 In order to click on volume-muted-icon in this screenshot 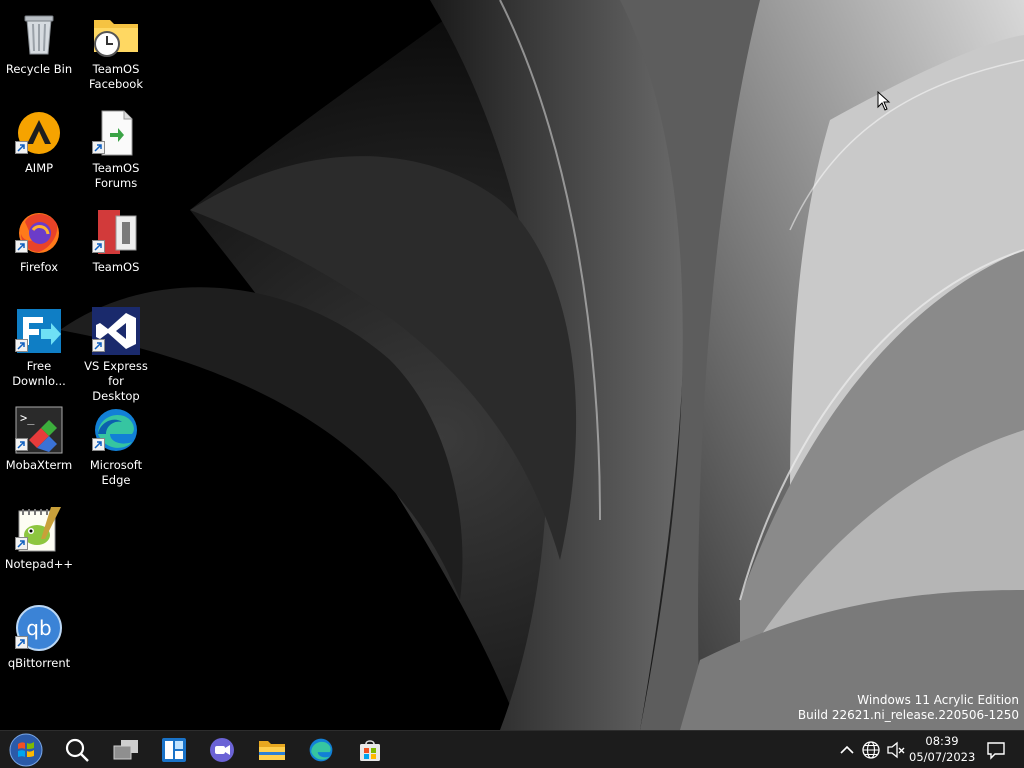, I will do `click(896, 750)`.